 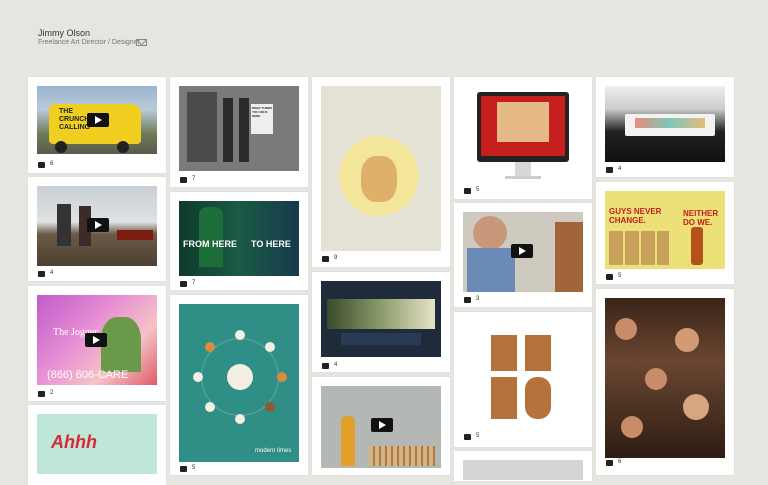 I want to click on project-thumbnail: THE CRUNCH IS CALLING, so click(x=97, y=120).